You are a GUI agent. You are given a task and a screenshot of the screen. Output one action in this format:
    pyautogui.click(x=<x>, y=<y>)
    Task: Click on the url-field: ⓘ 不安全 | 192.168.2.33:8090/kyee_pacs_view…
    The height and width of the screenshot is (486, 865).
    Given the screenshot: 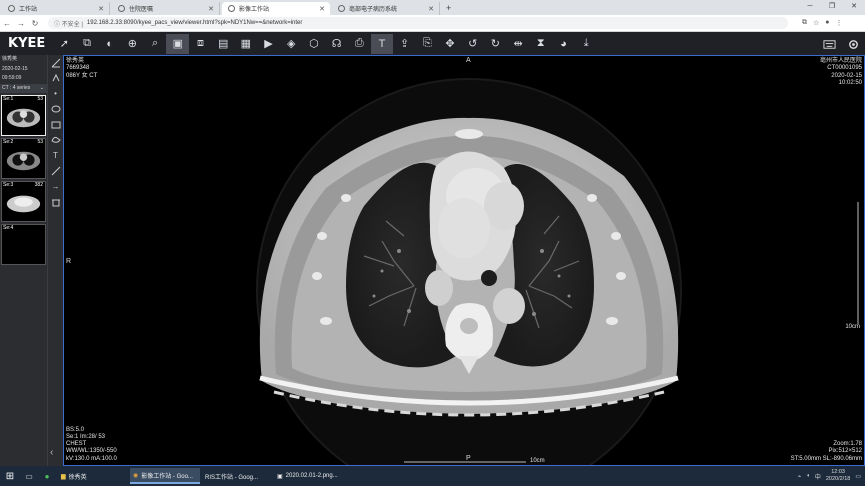 What is the action you would take?
    pyautogui.click(x=418, y=23)
    